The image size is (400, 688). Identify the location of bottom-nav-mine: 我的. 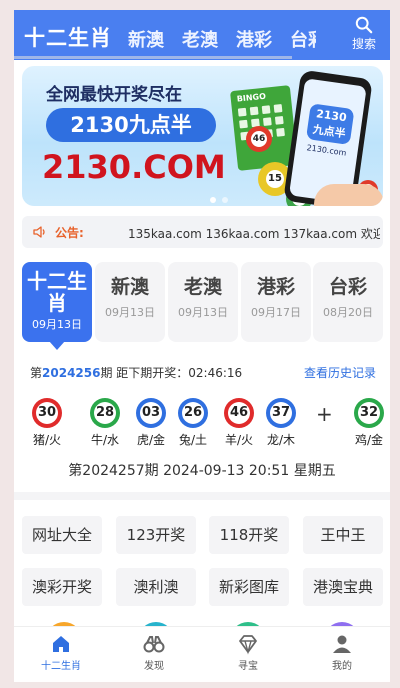
(342, 652).